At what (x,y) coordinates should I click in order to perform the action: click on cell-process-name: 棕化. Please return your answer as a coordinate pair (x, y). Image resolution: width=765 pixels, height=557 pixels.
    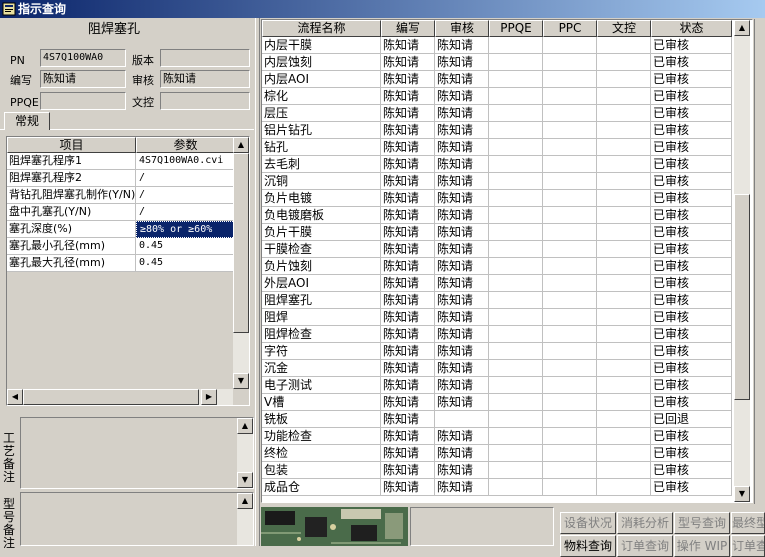
    Looking at the image, I should click on (321, 96).